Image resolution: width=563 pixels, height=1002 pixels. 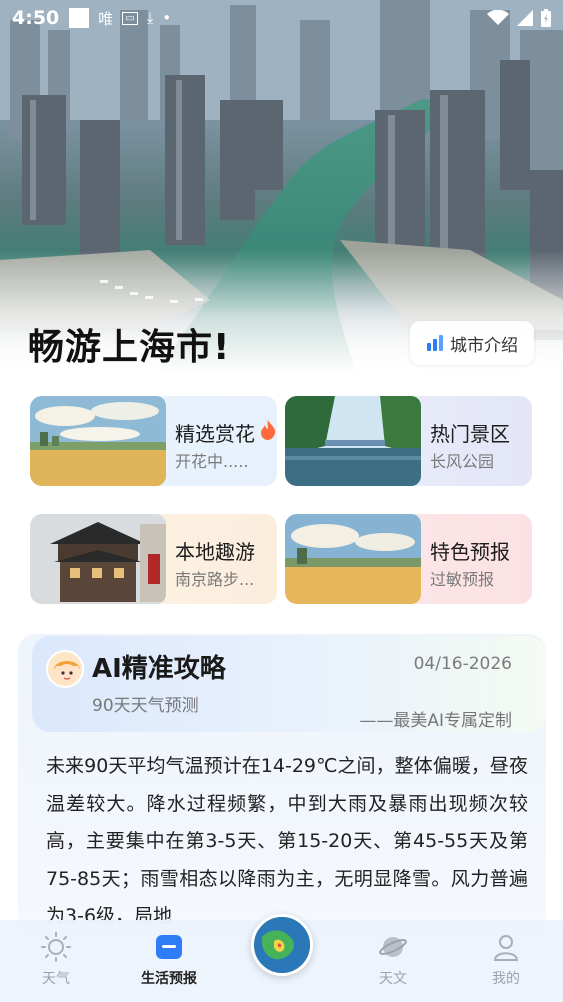 What do you see at coordinates (268, 430) in the screenshot?
I see `fire-icon` at bounding box center [268, 430].